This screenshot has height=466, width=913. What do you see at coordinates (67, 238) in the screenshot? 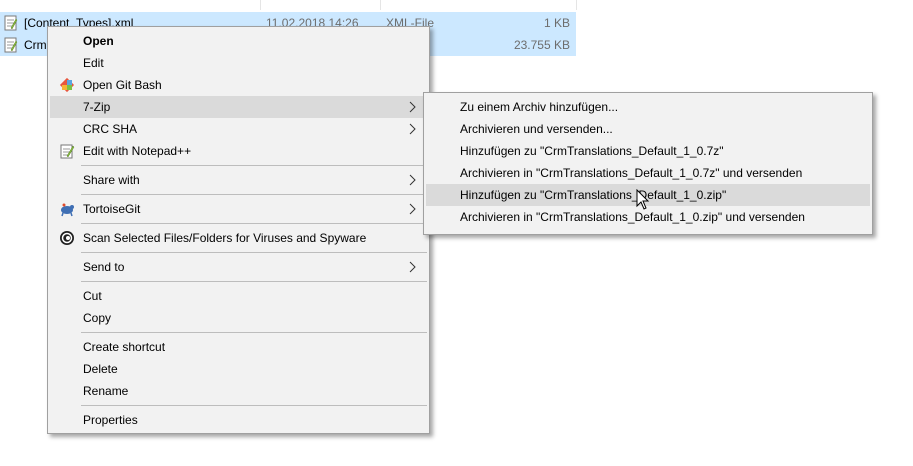
I see `antivirus-scan-icon` at bounding box center [67, 238].